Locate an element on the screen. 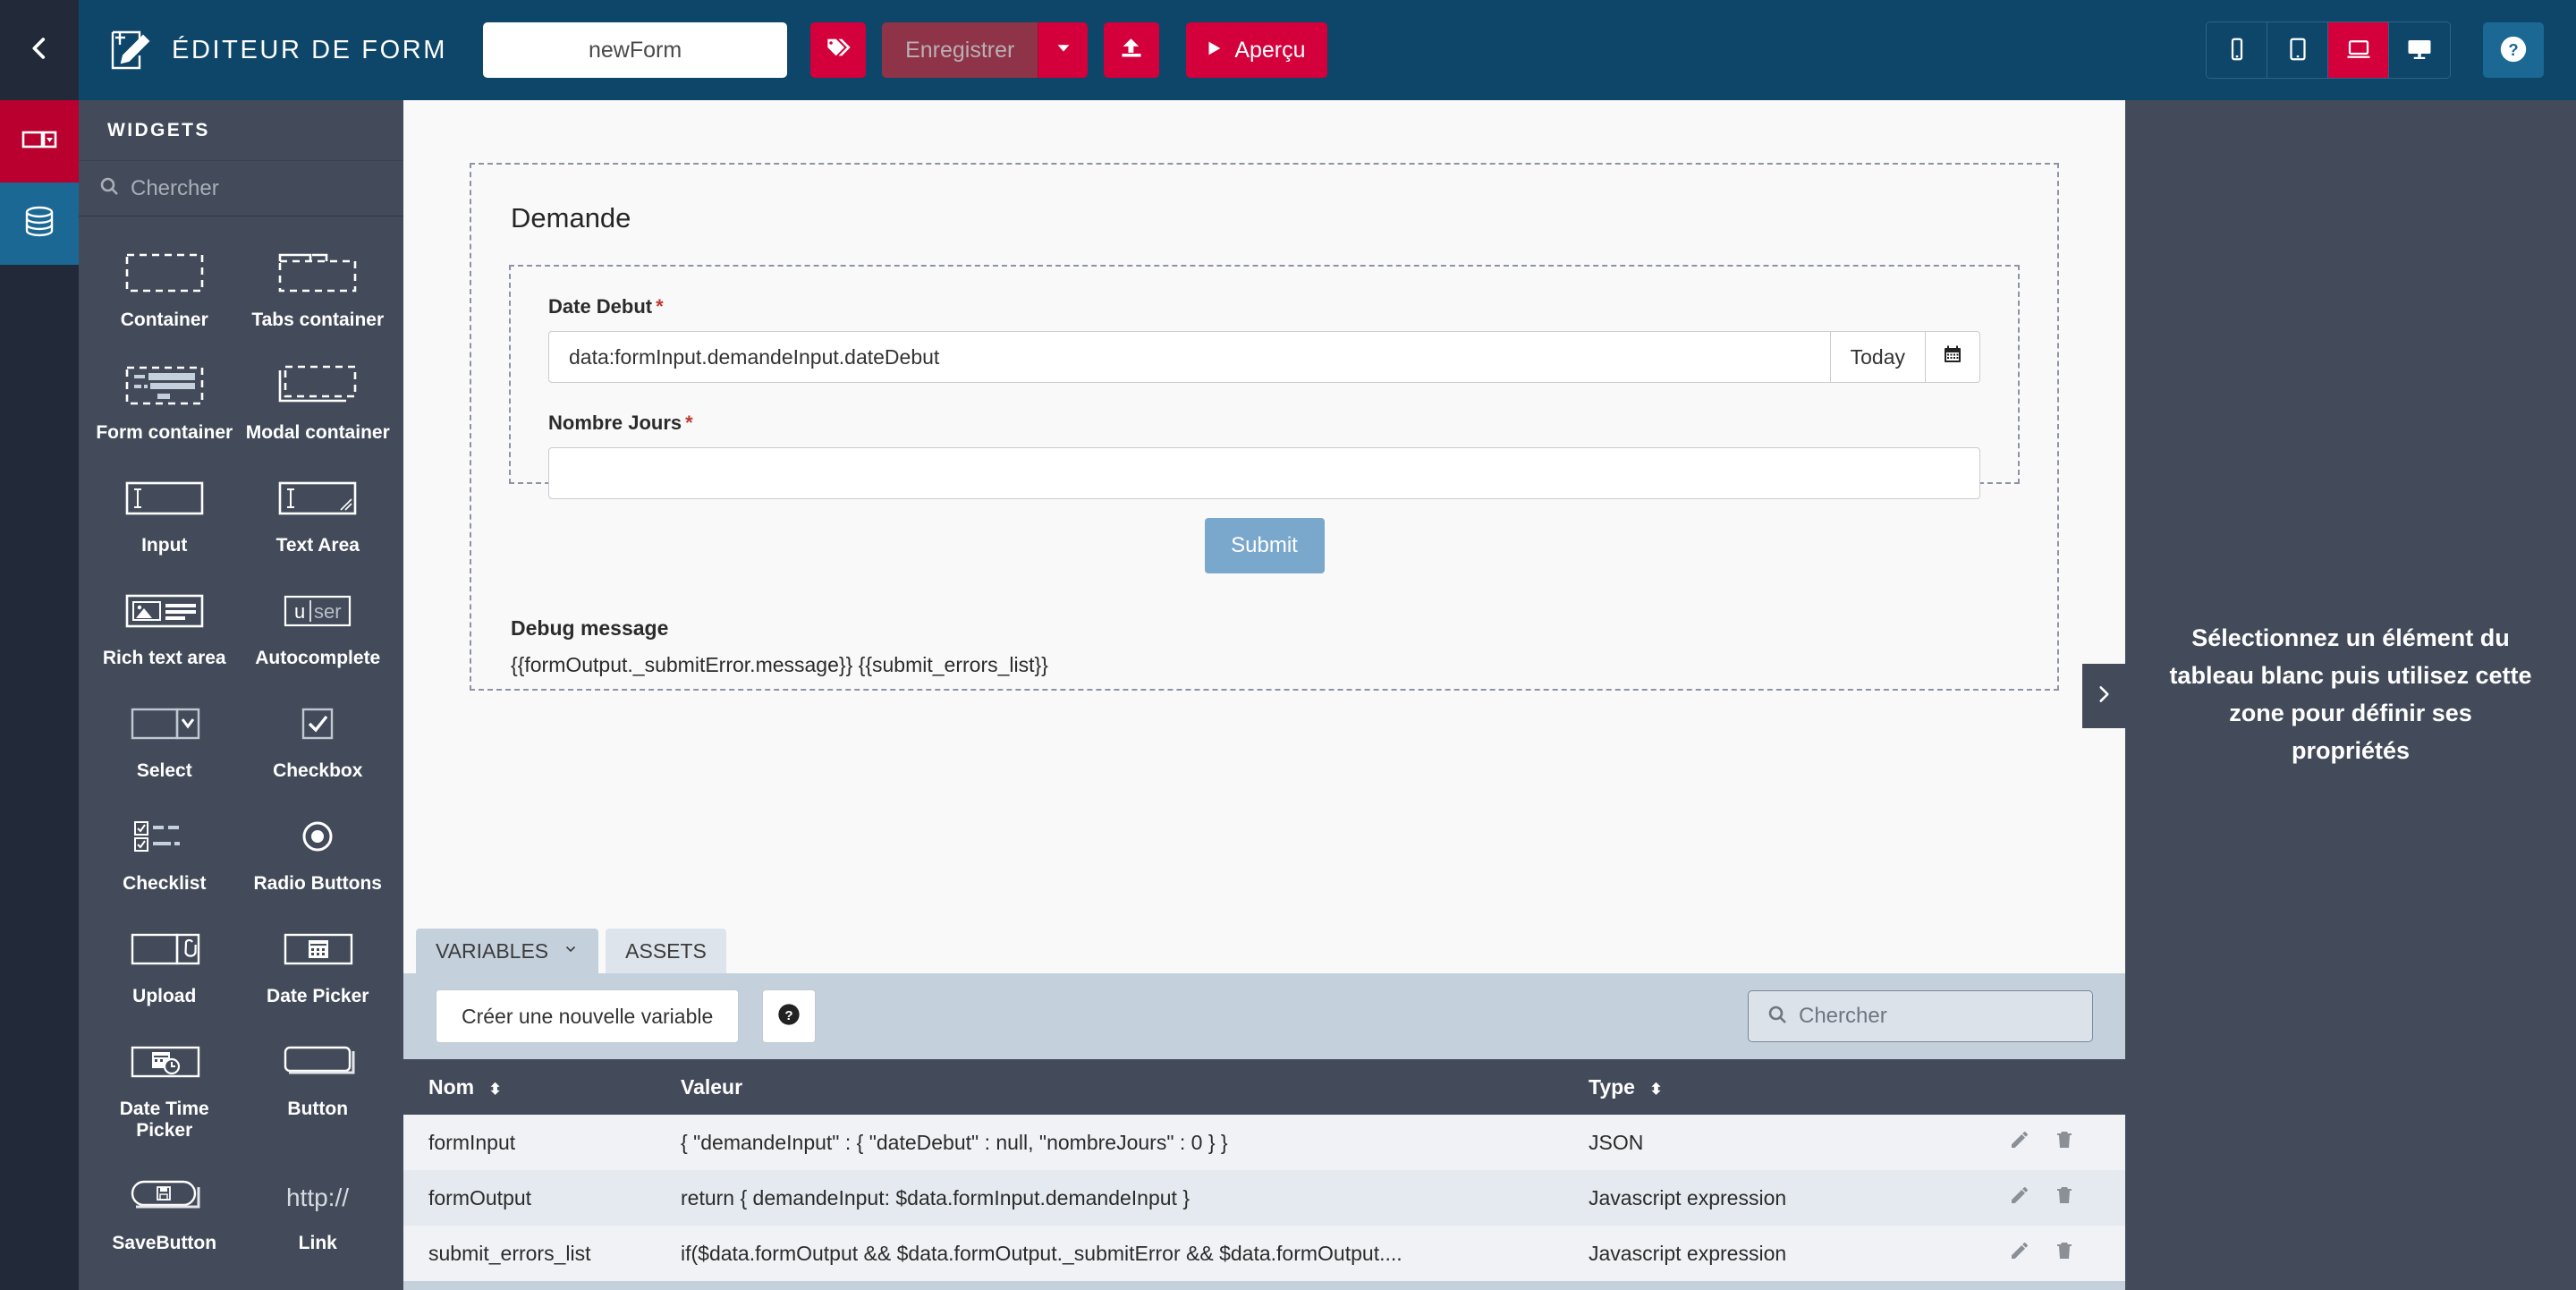  widget-text-area: Text Area is located at coordinates (318, 511).